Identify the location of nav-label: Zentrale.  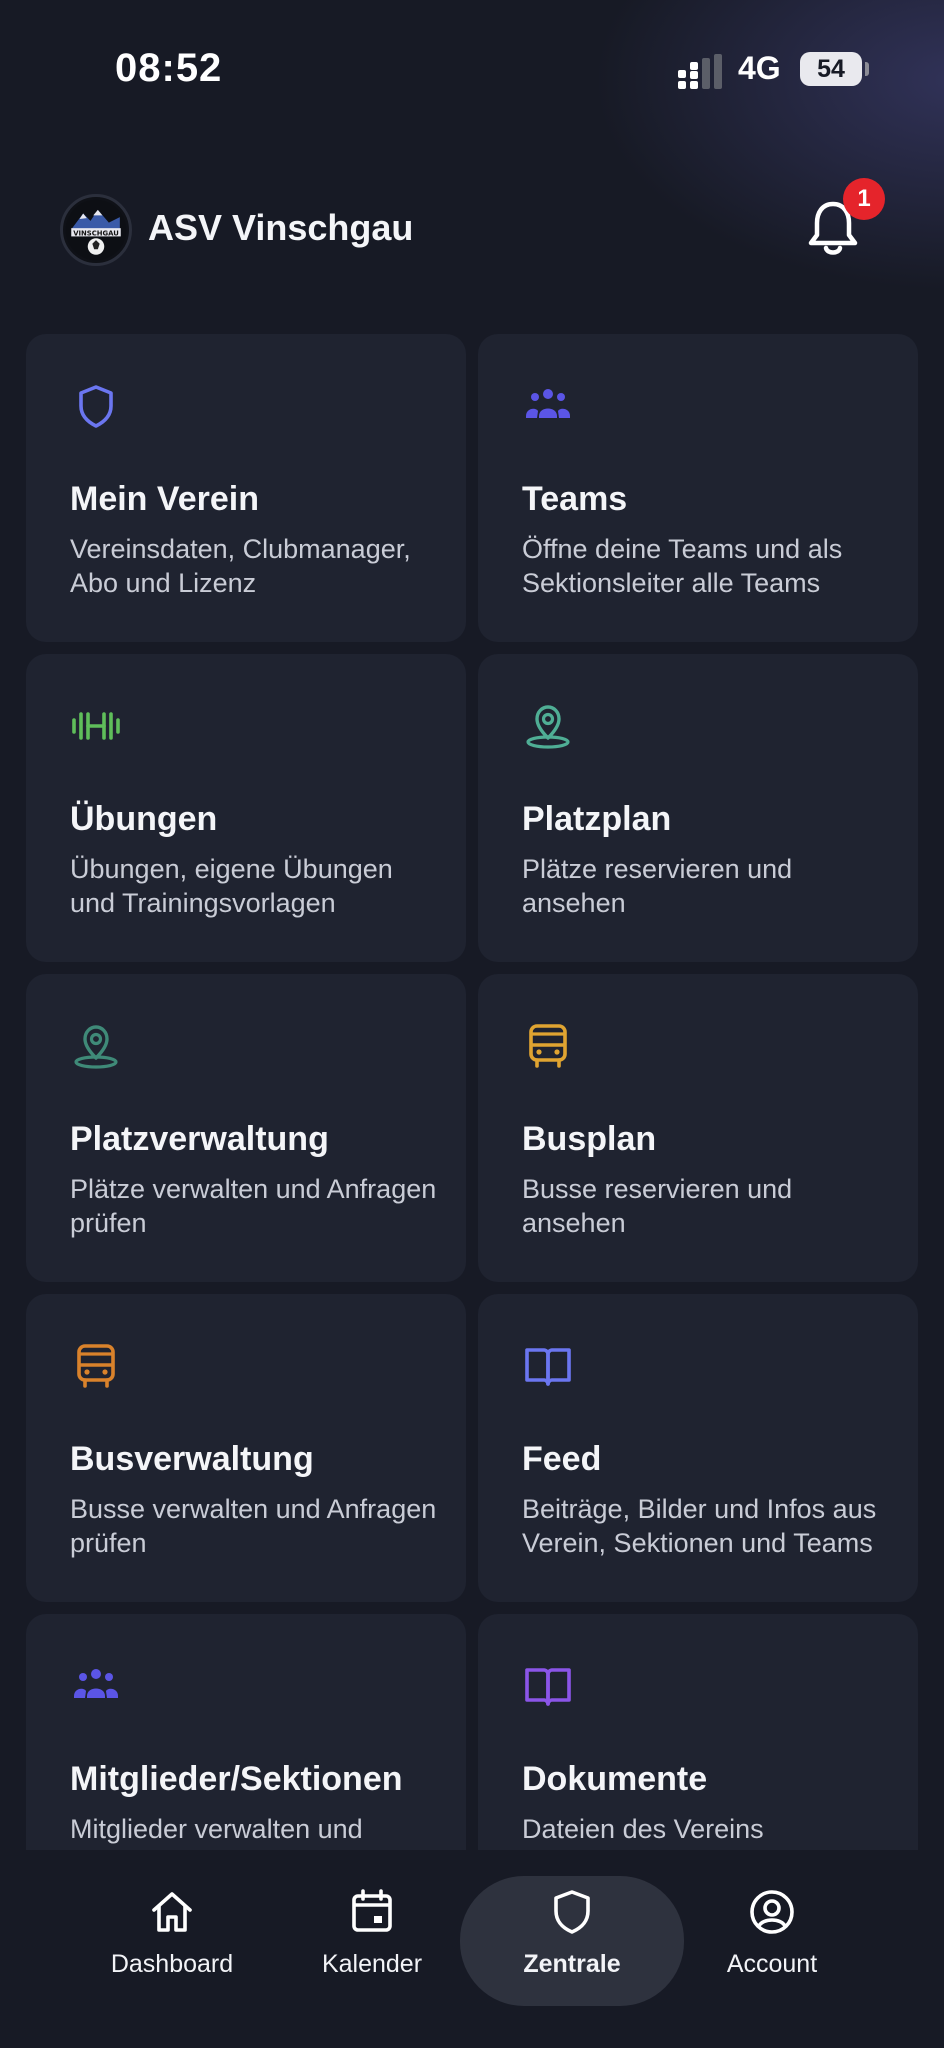
(572, 1964).